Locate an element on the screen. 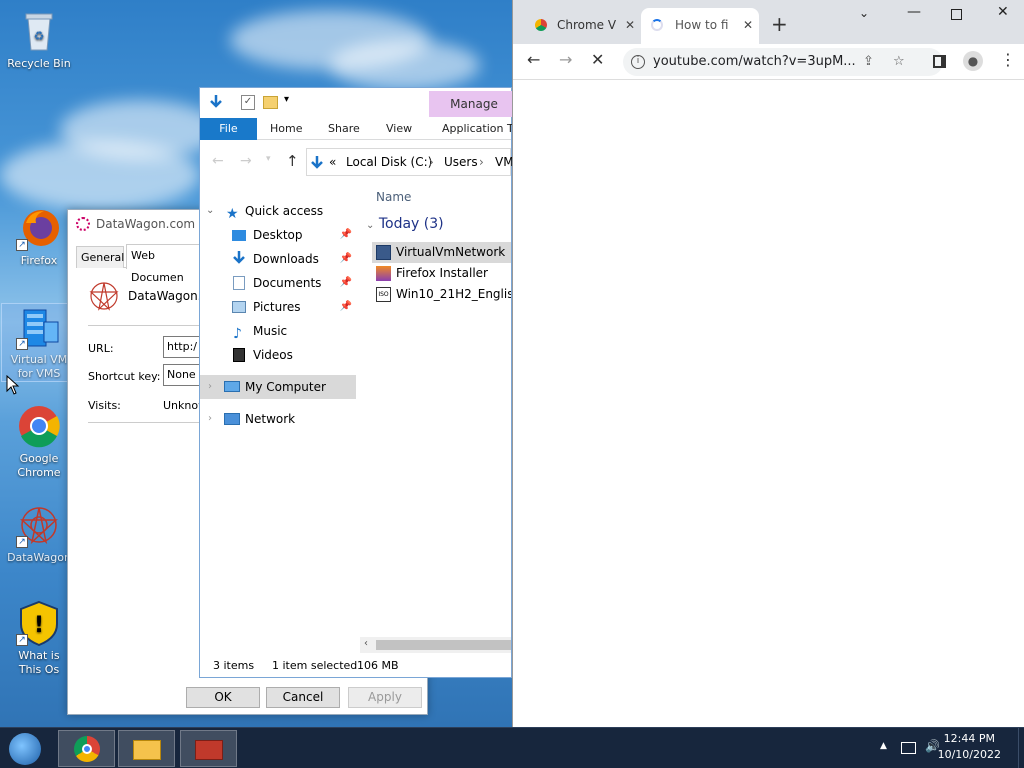 The height and width of the screenshot is (768, 1024). desktop-icon-recycle-bin: ♻ Recycle Bin is located at coordinates (39, 39).